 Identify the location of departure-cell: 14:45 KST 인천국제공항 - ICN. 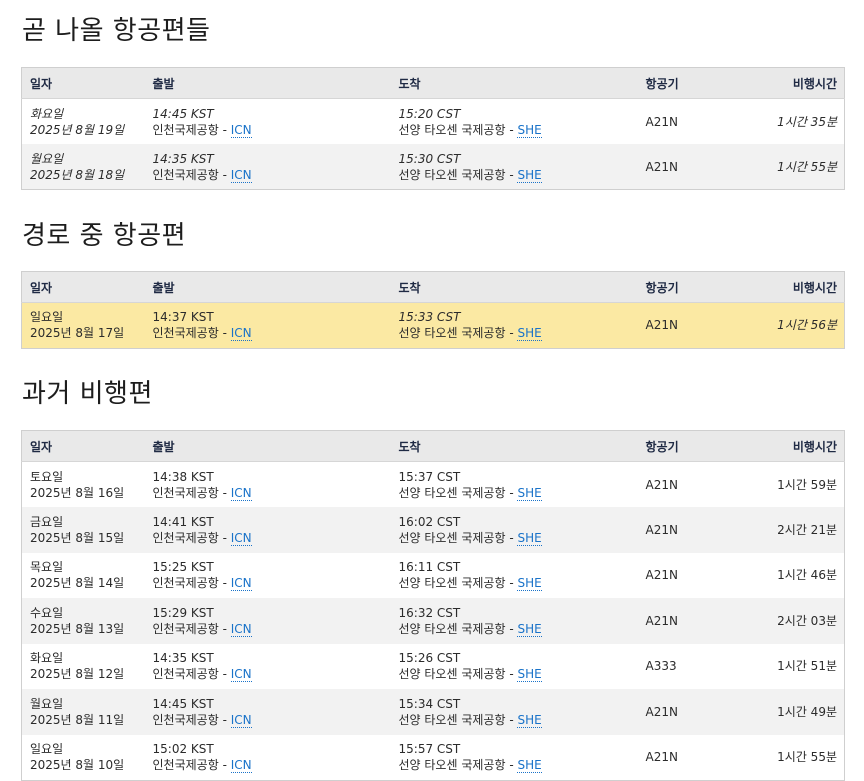
(268, 712).